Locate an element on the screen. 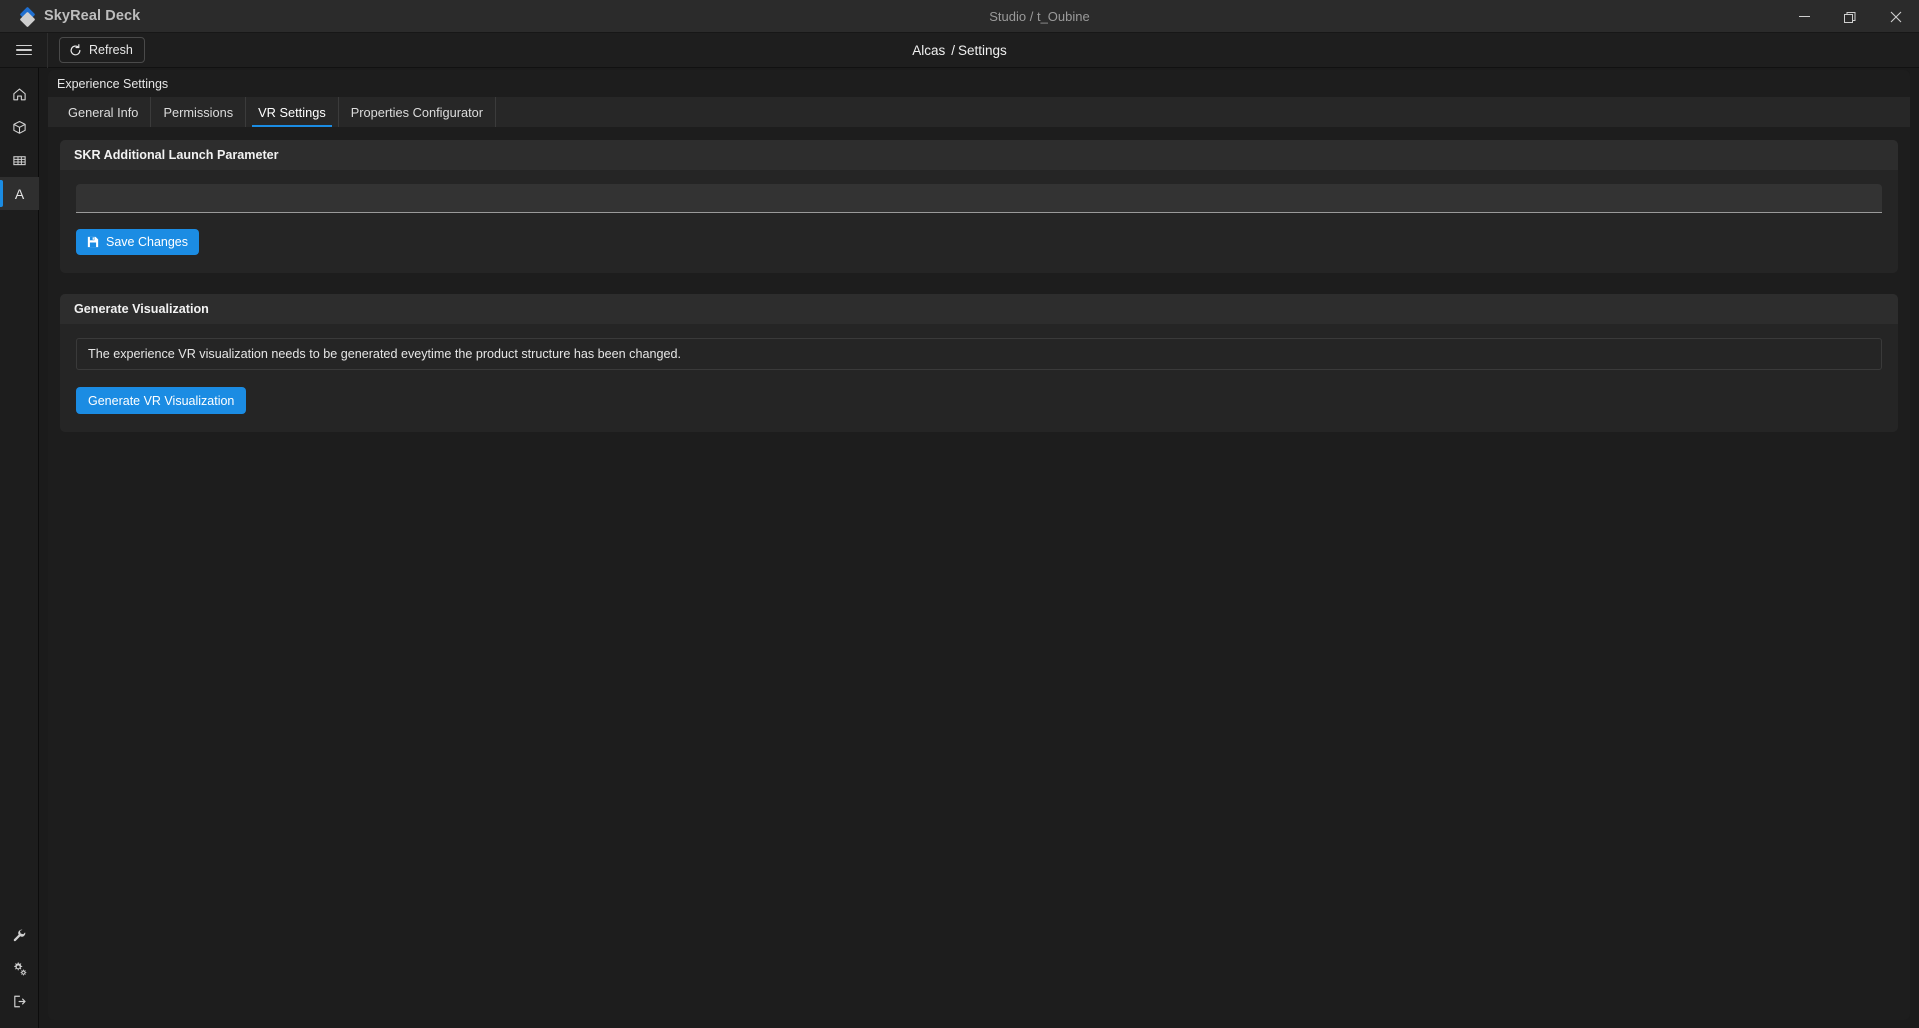 This screenshot has height=1028, width=1919. launch-parameter-card-body: Save Changes is located at coordinates (979, 221).